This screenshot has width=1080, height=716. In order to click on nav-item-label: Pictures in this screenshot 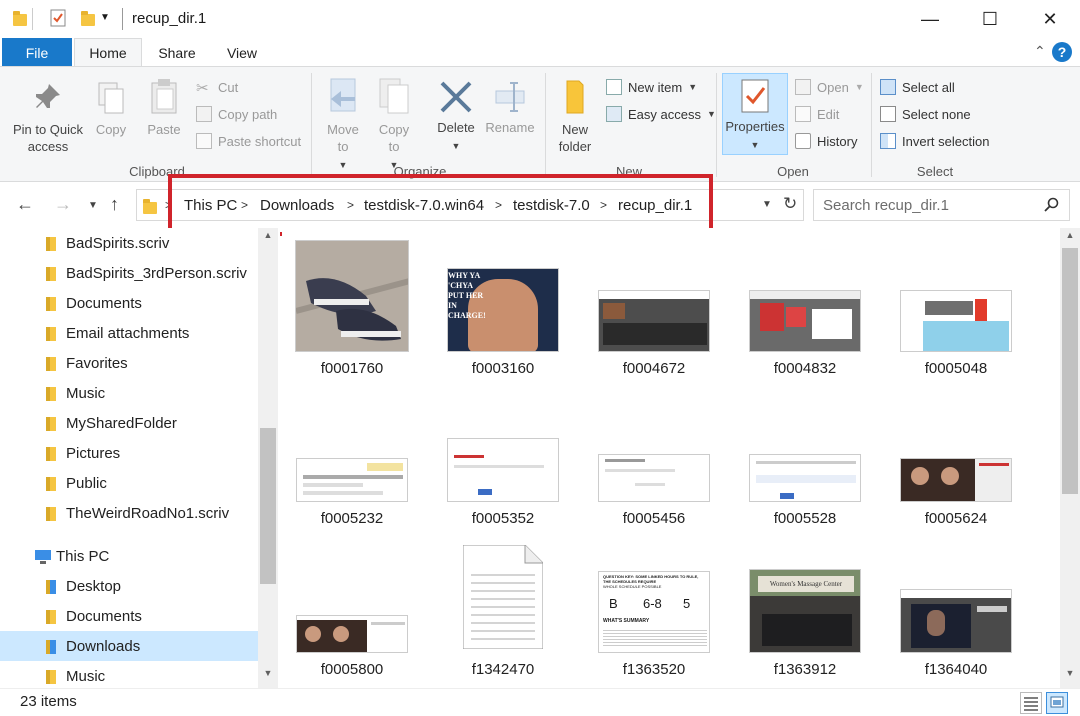, I will do `click(93, 453)`.